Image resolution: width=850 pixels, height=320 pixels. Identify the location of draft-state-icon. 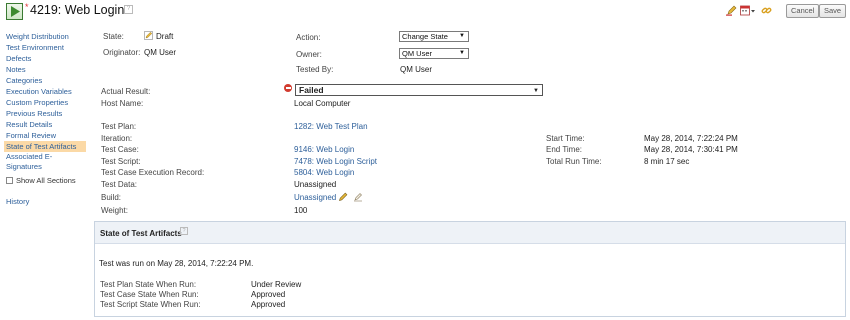
(148, 36).